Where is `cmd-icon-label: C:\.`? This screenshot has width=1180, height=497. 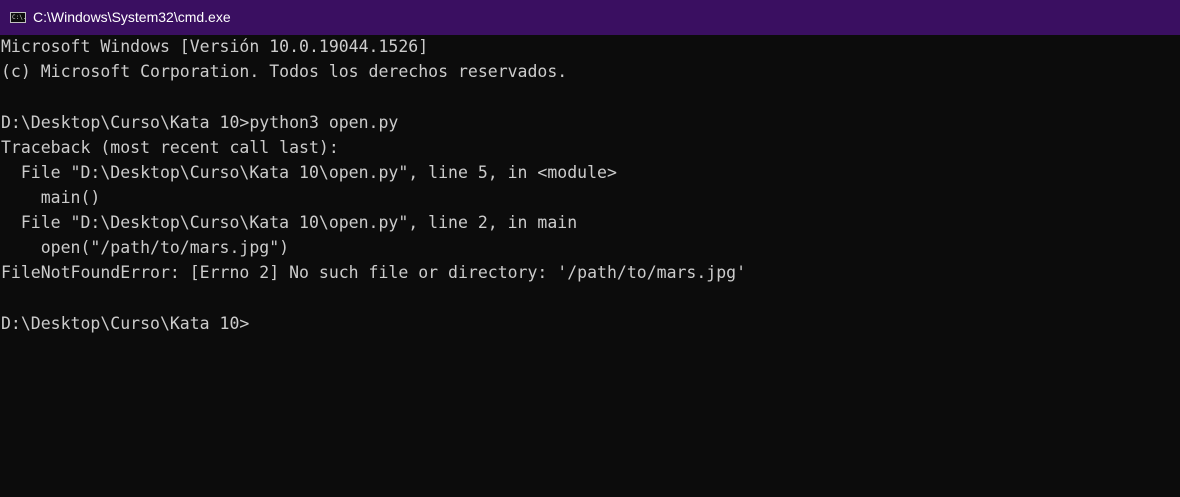 cmd-icon-label: C:\. is located at coordinates (19, 17).